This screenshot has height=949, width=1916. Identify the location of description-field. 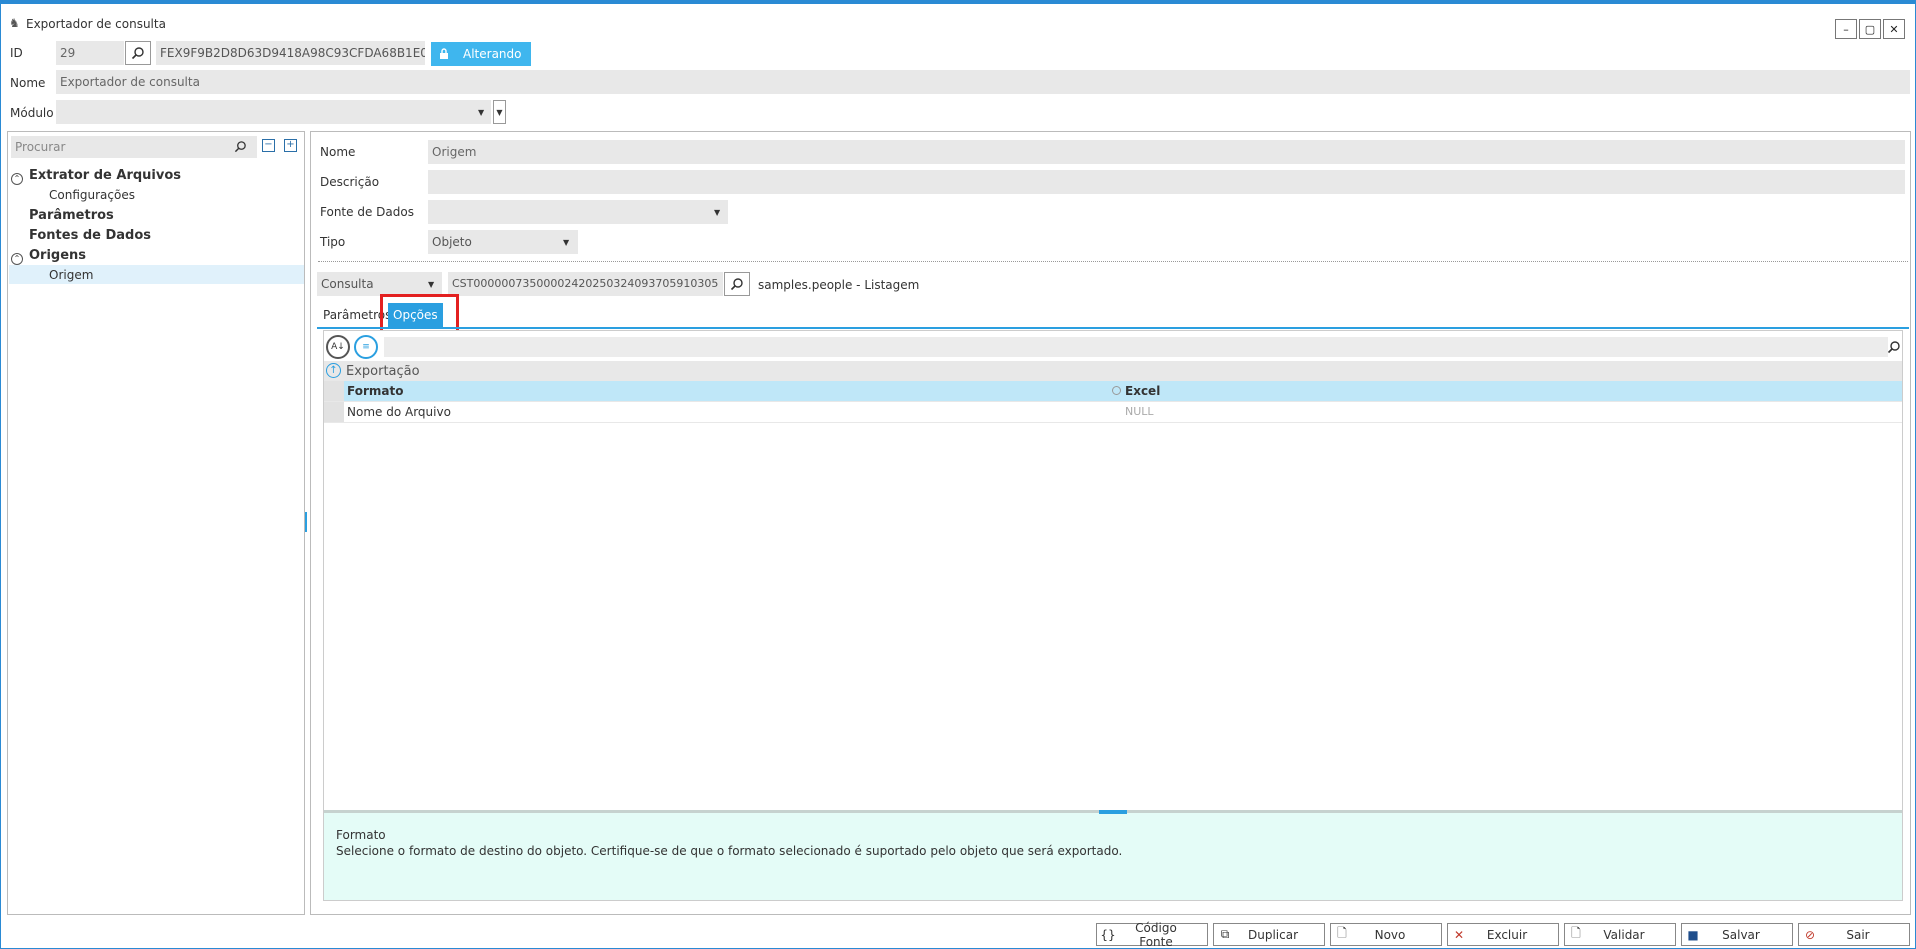
(1166, 182).